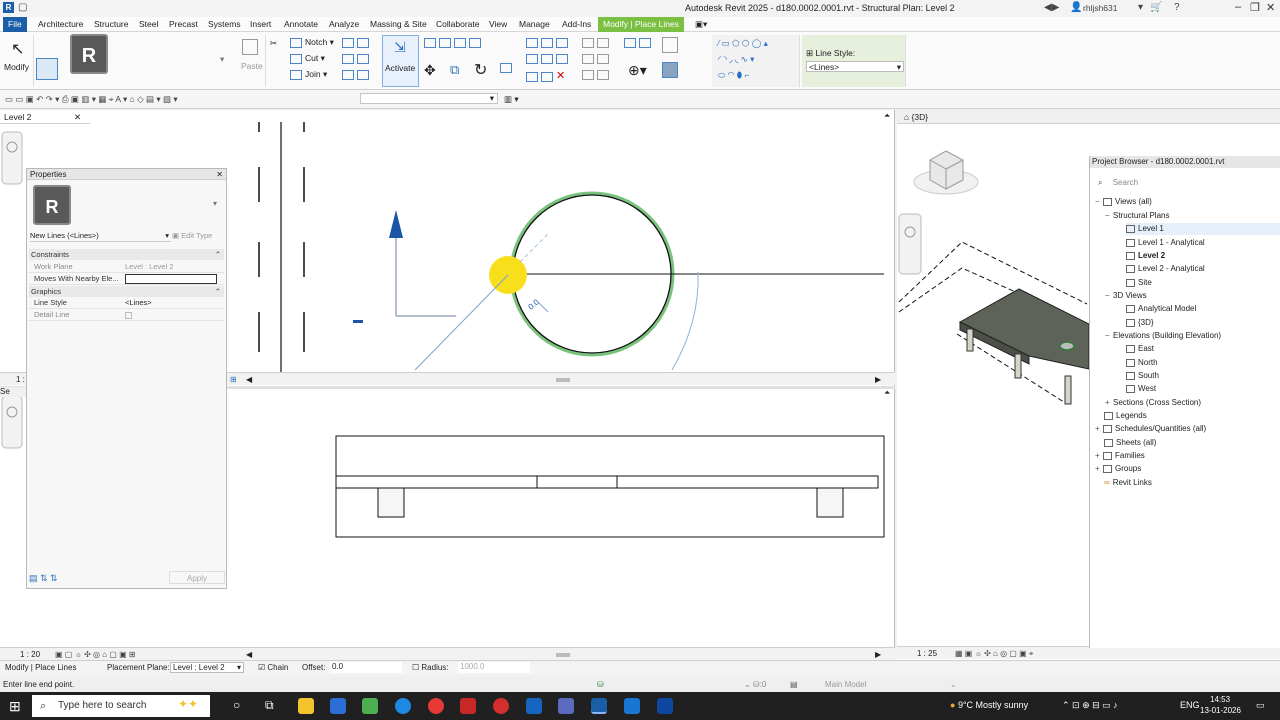 Image resolution: width=1280 pixels, height=720 pixels. I want to click on revit-2024-icon, so click(632, 706).